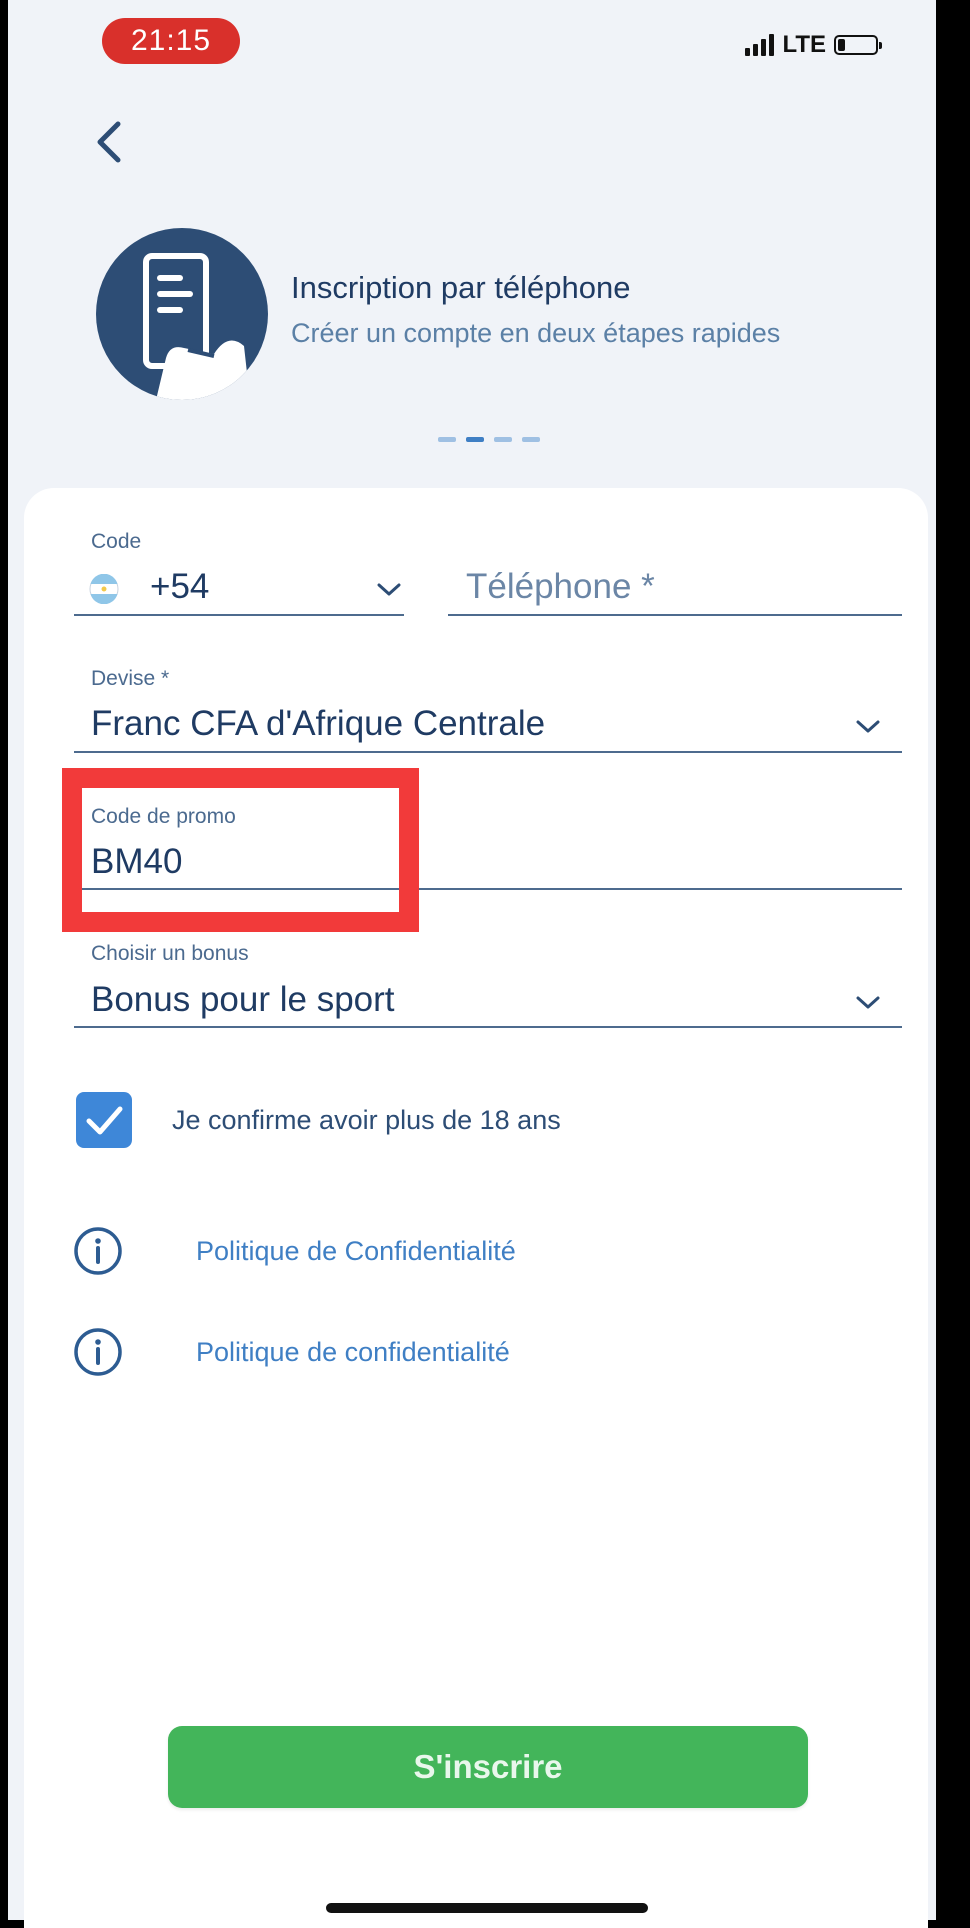  Describe the element at coordinates (804, 44) in the screenshot. I see `network-type: LTE` at that location.